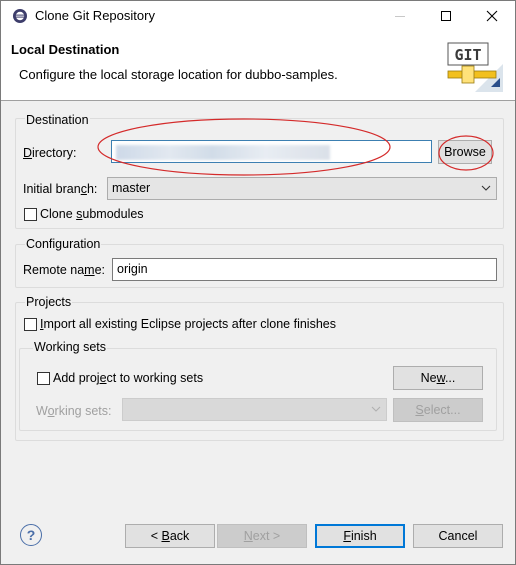  What do you see at coordinates (63, 244) in the screenshot?
I see `configuration-group-label: Configuration` at bounding box center [63, 244].